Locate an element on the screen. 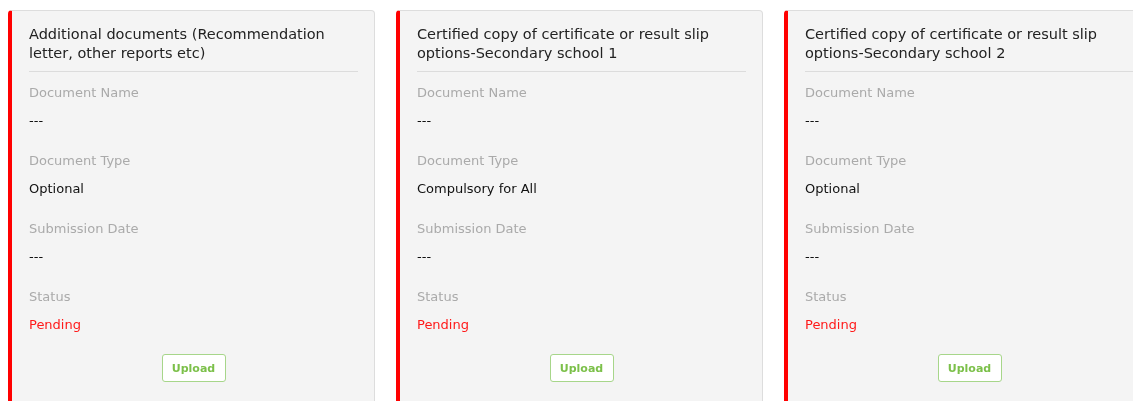 The image size is (1133, 401). card-title: Certified copy of certificate or result slip options-Secondary school 2 is located at coordinates (952, 44).